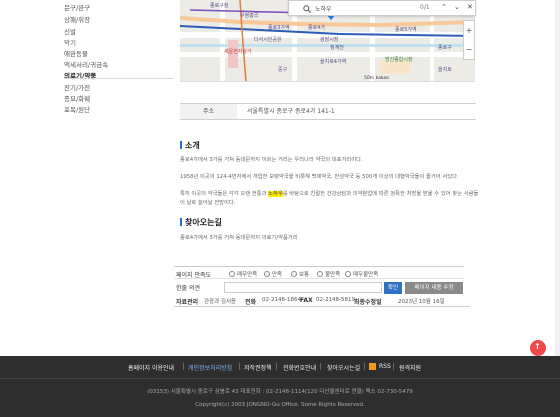  Describe the element at coordinates (457, 7) in the screenshot. I see `chevron-down-icon: ⌄` at that location.